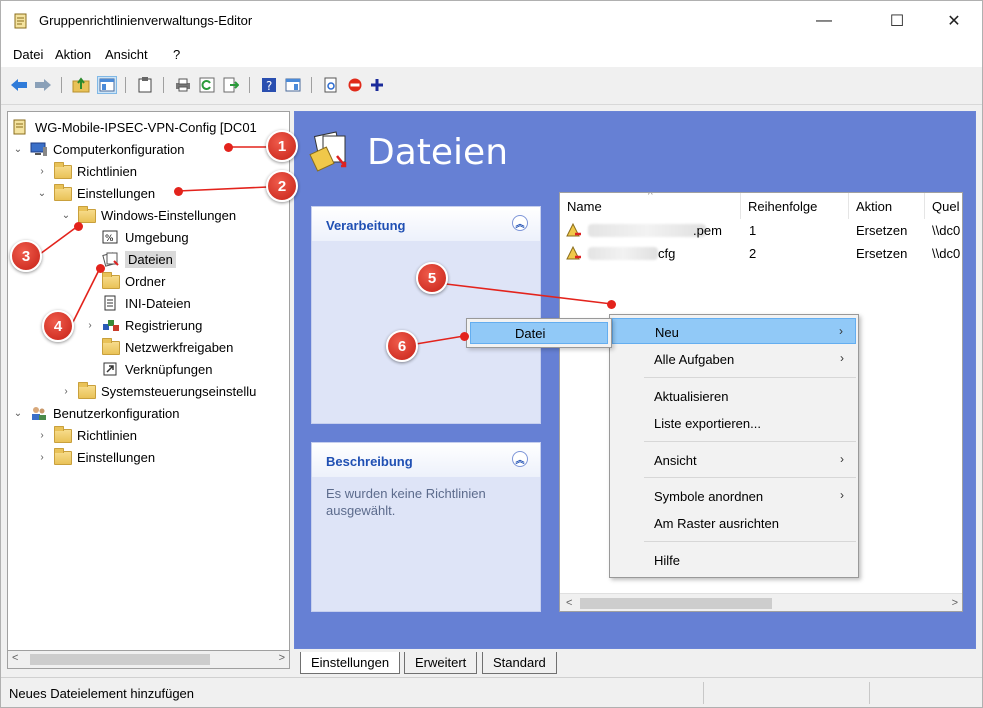 This screenshot has height=708, width=983. What do you see at coordinates (146, 20) in the screenshot?
I see `window-title: Gruppenrichtlinienverwaltungs-Editor` at bounding box center [146, 20].